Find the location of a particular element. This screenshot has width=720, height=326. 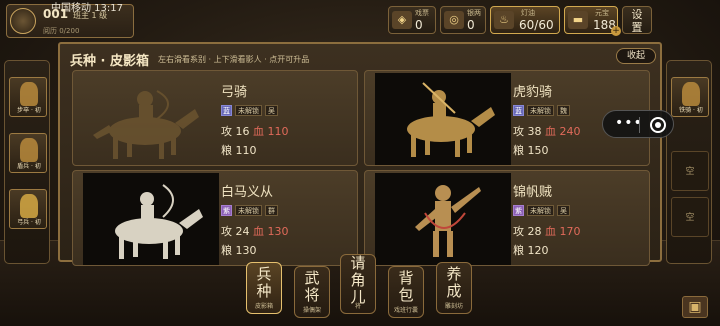

unit-slot-label: 弓兵 · 初 is located at coordinates (29, 222).